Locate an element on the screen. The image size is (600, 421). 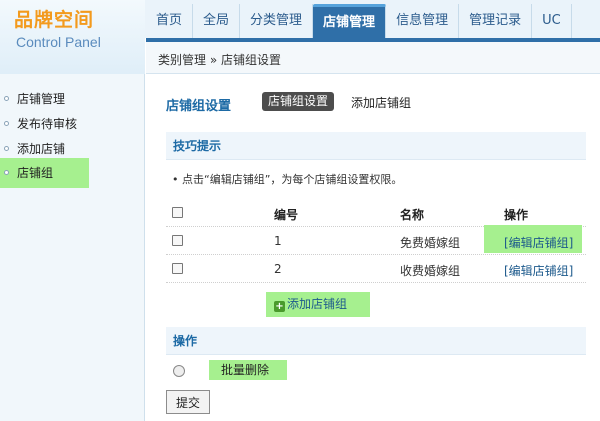
logo-title: 品牌空间 is located at coordinates (54, 20).